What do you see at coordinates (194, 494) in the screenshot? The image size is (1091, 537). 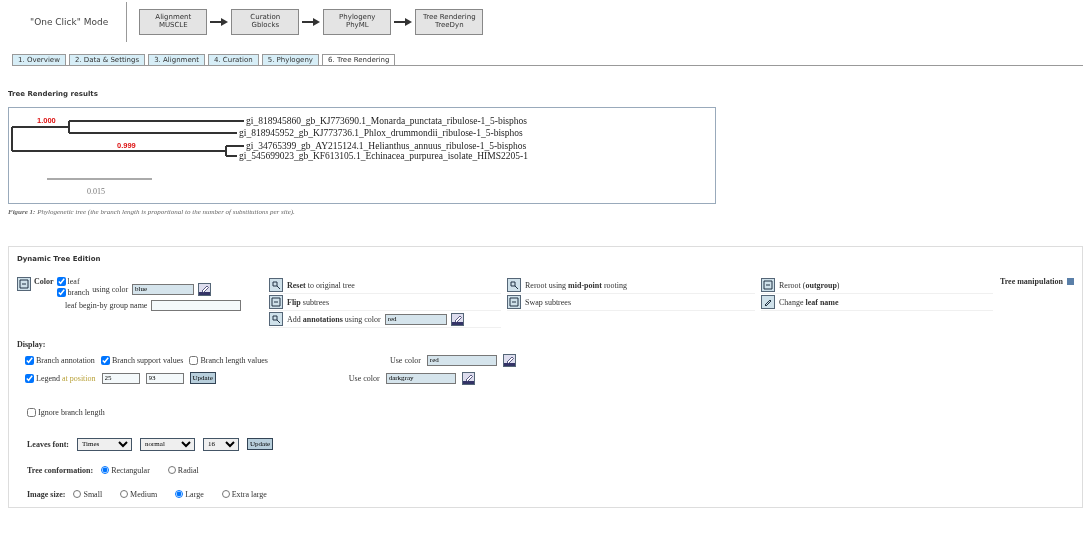 I see `radio-label: Large` at bounding box center [194, 494].